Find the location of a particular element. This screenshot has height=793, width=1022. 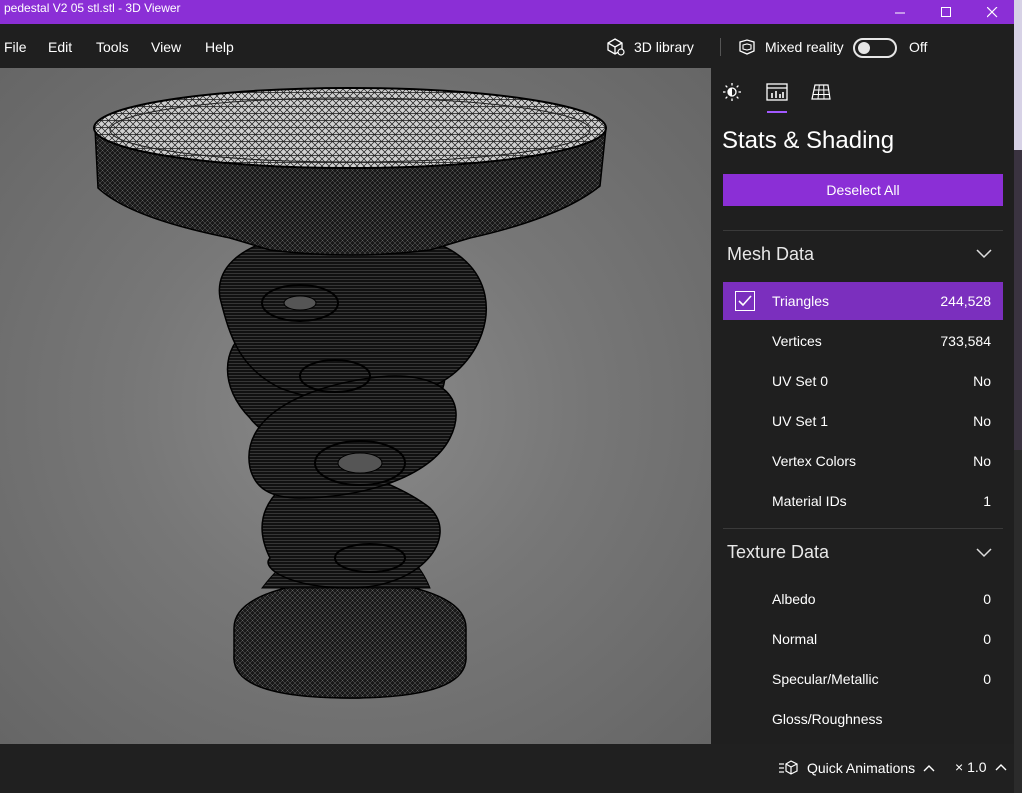

texture-row-specular-metallic: Specular/Metallic 0 is located at coordinates (863, 679).